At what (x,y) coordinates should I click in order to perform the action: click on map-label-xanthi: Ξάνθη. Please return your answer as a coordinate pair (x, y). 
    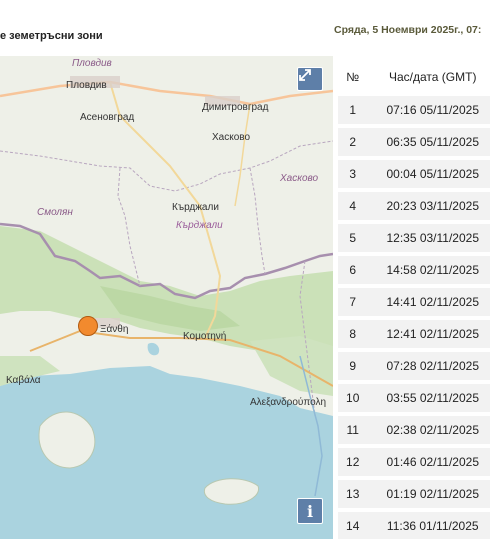
    Looking at the image, I should click on (114, 329).